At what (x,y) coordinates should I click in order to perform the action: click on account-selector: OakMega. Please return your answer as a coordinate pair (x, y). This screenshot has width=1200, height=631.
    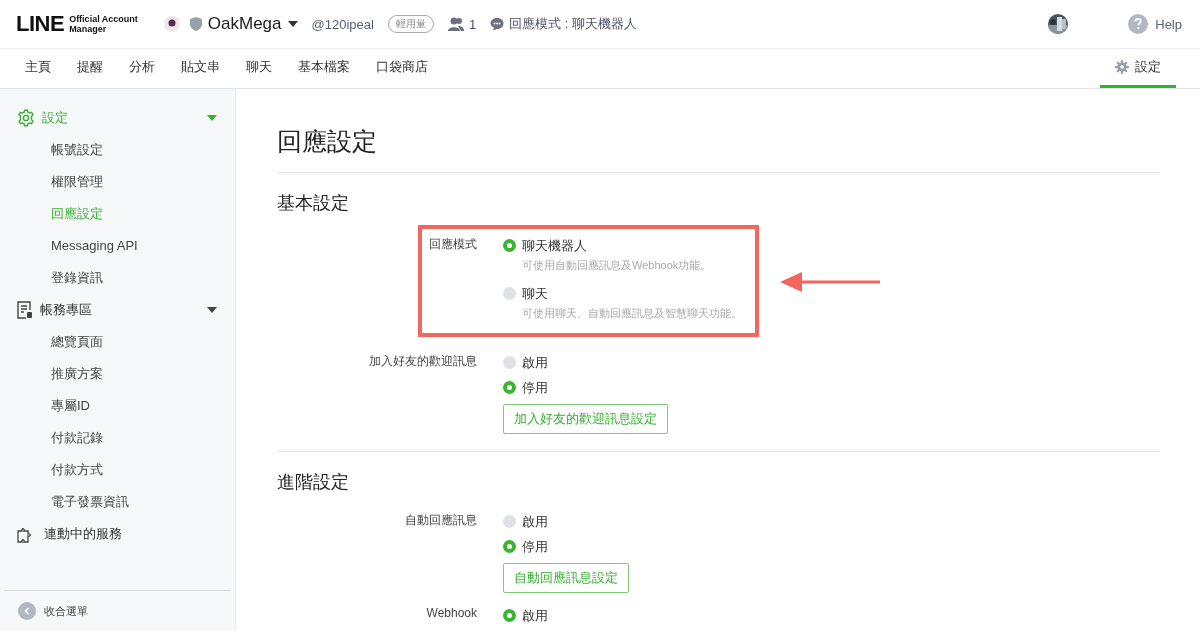
    Looking at the image, I should click on (243, 24).